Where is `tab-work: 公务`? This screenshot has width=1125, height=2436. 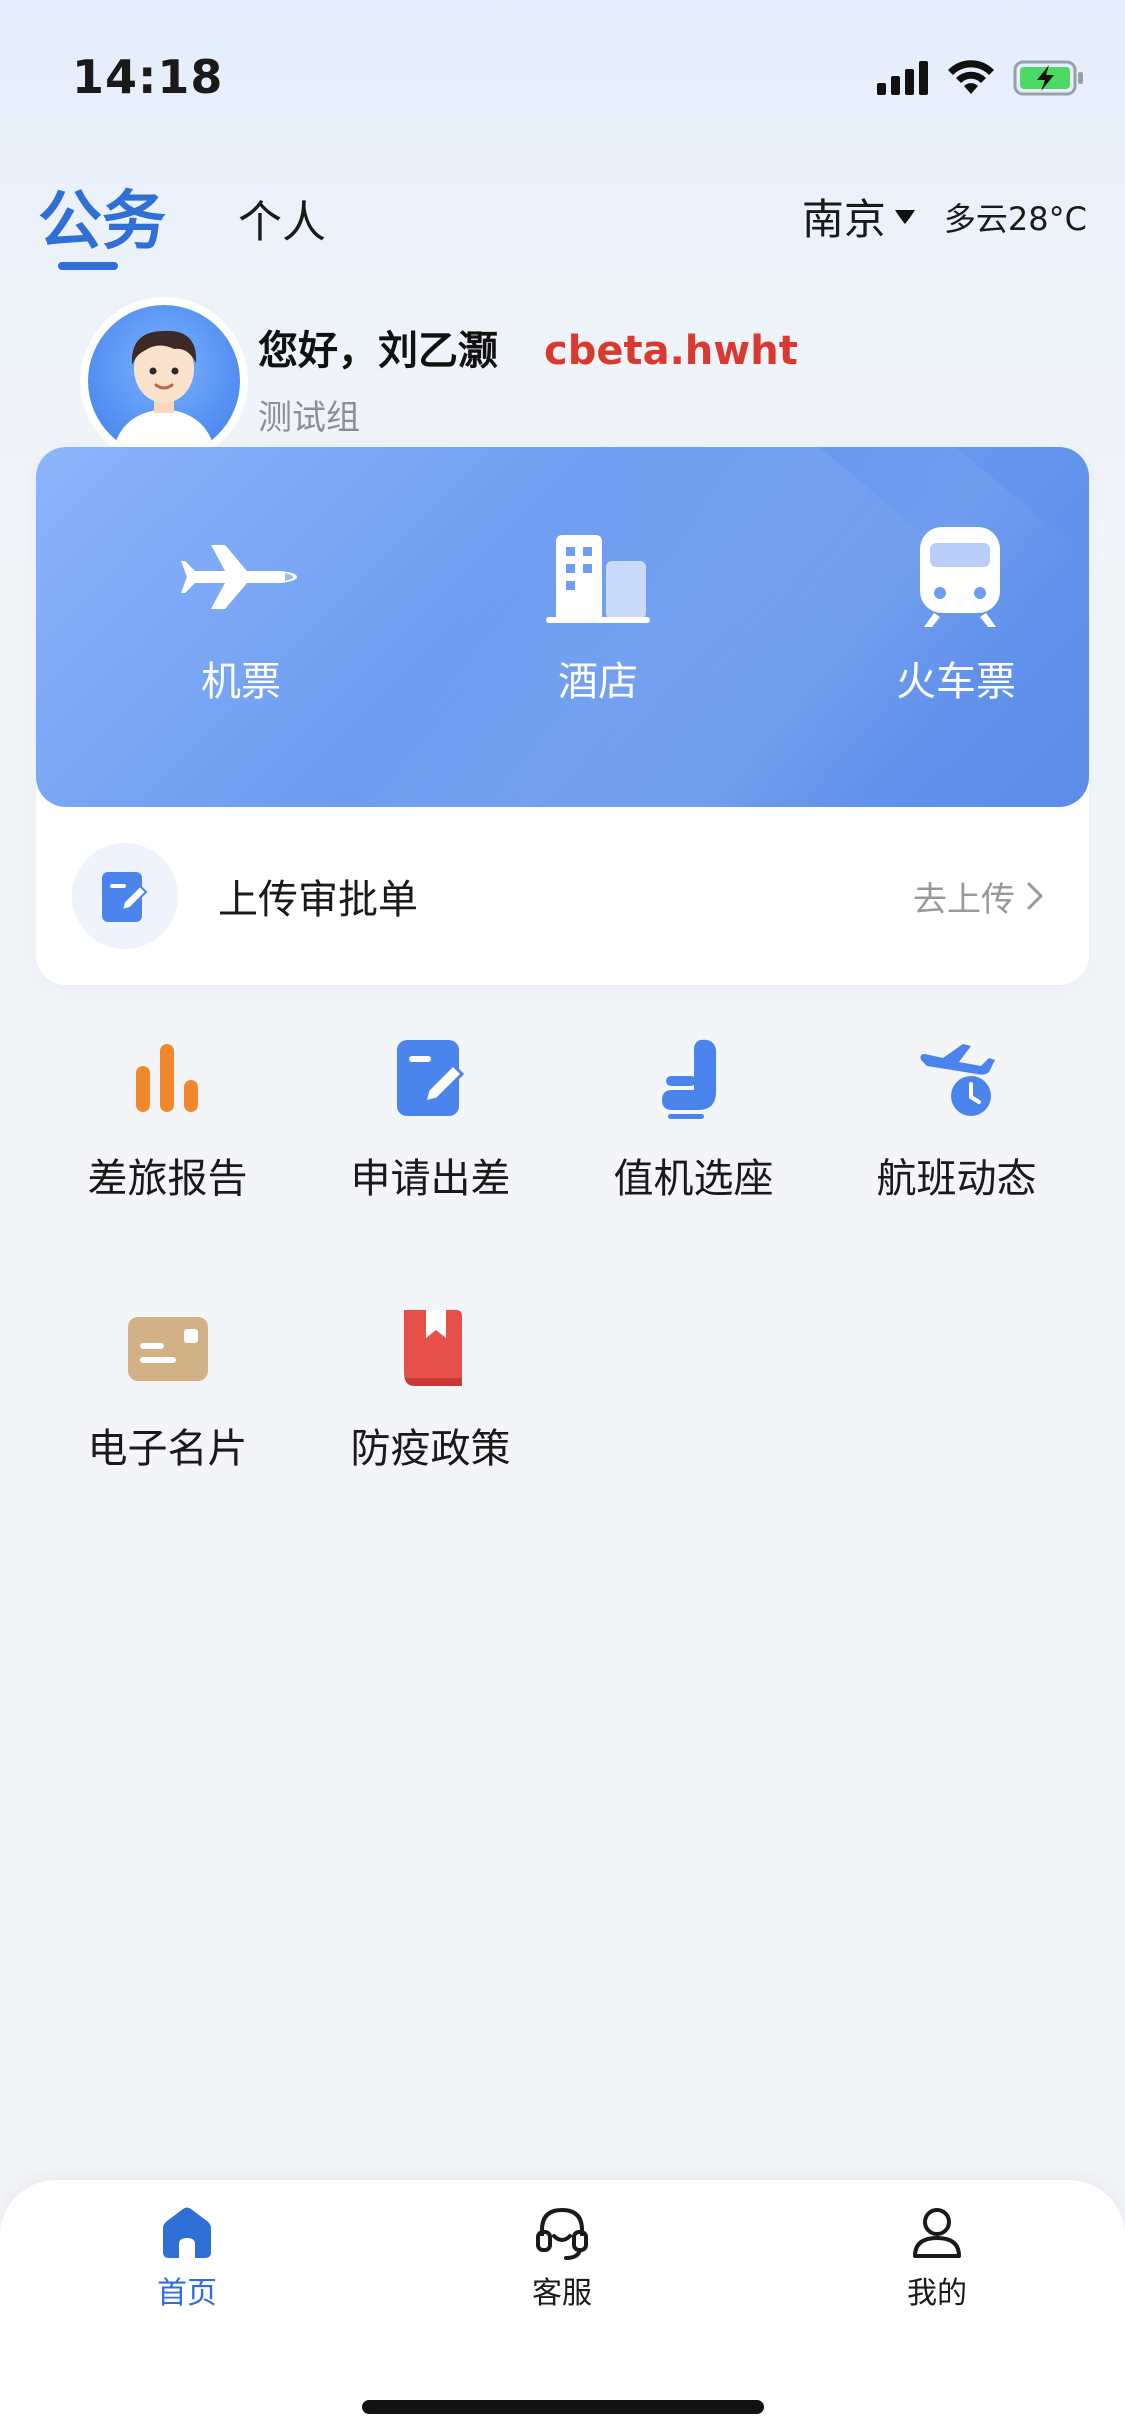
tab-work: 公务 is located at coordinates (102, 220).